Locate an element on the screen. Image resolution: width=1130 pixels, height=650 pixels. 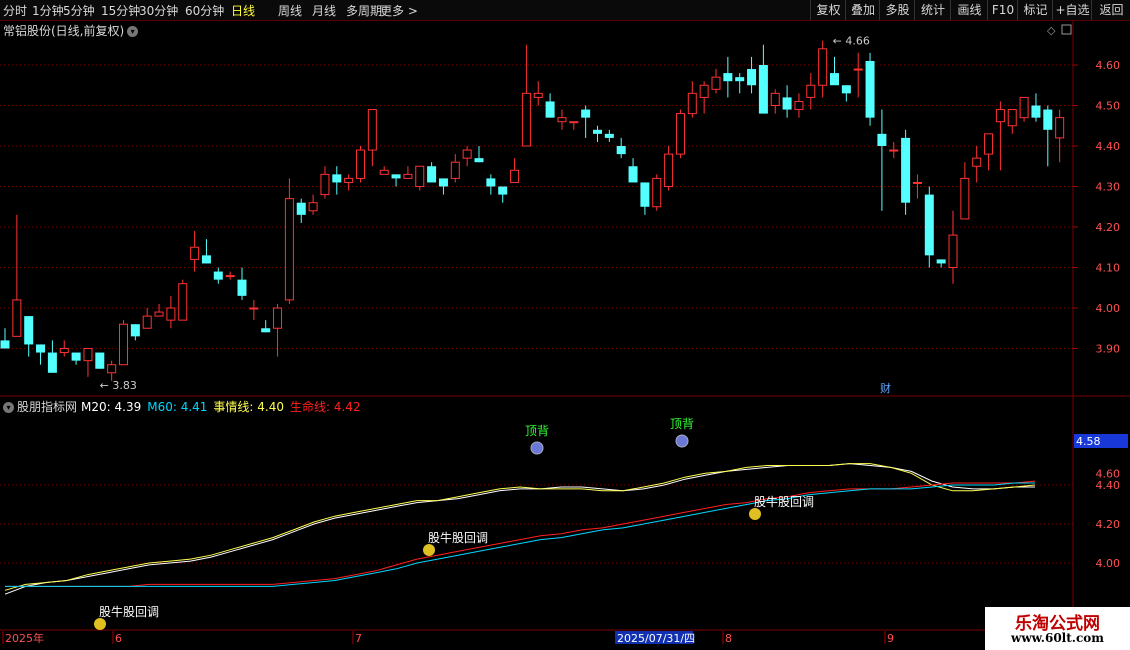
date-cursor-label: 2025/07/31/四 is located at coordinates (656, 638).